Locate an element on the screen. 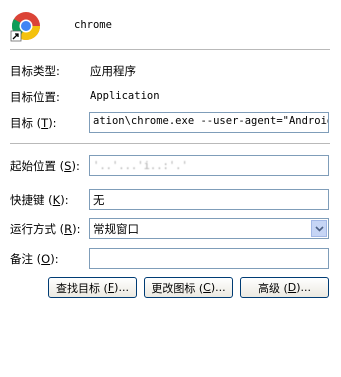 This screenshot has height=377, width=341. run-select: 常规窗口 is located at coordinates (209, 228).